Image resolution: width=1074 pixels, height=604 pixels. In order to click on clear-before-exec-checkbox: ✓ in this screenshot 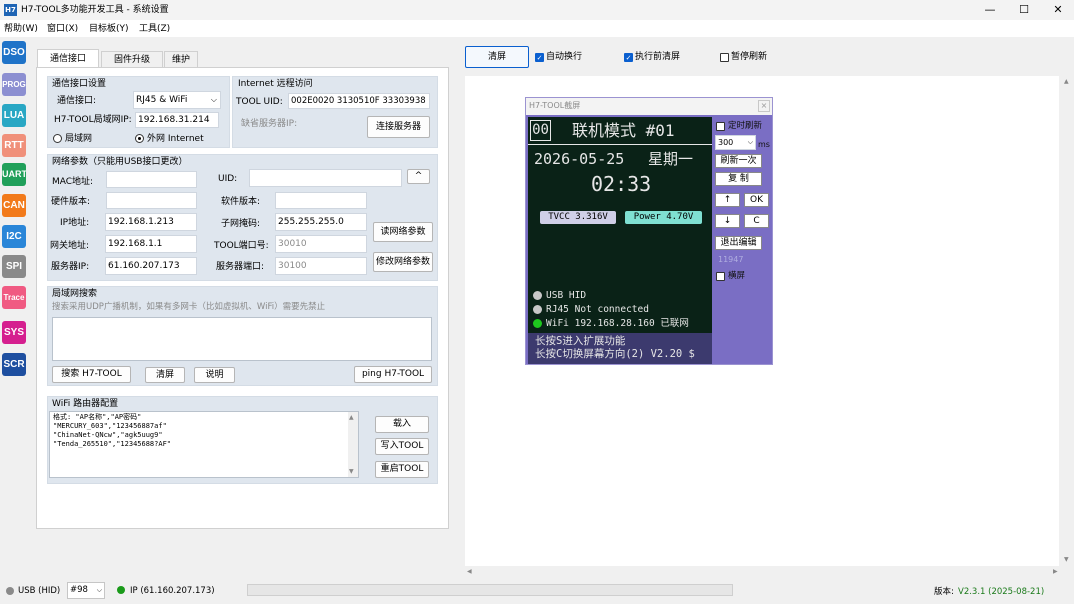, I will do `click(628, 57)`.